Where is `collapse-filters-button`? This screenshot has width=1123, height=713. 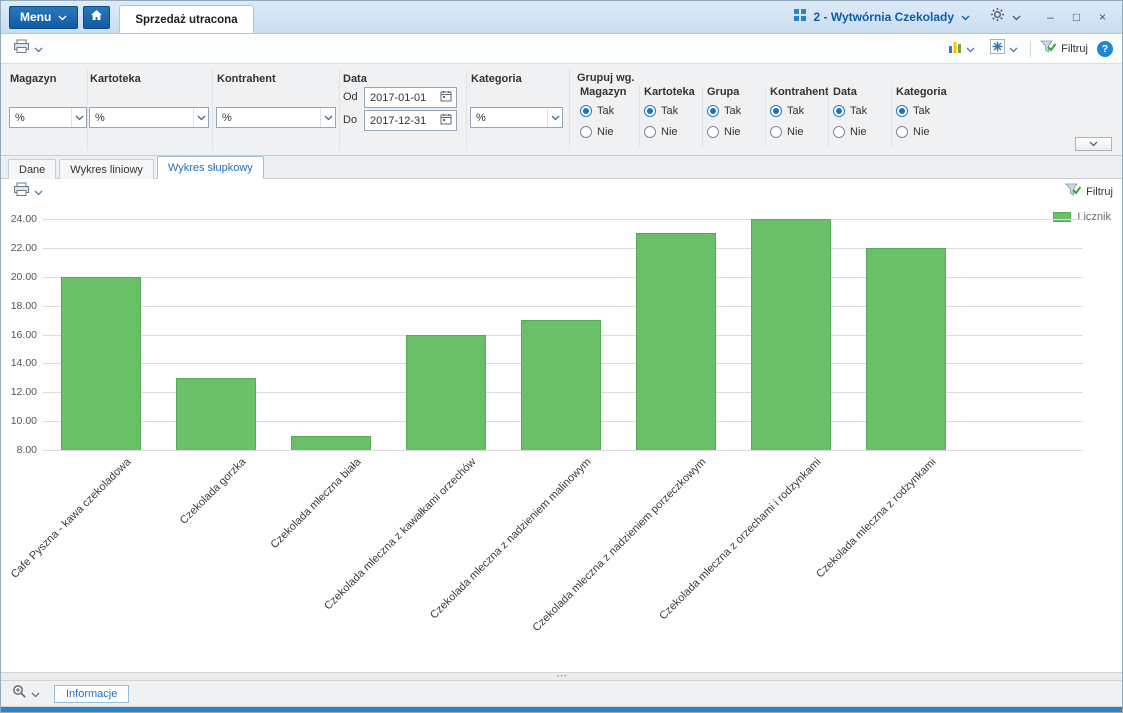
collapse-filters-button is located at coordinates (1093, 144).